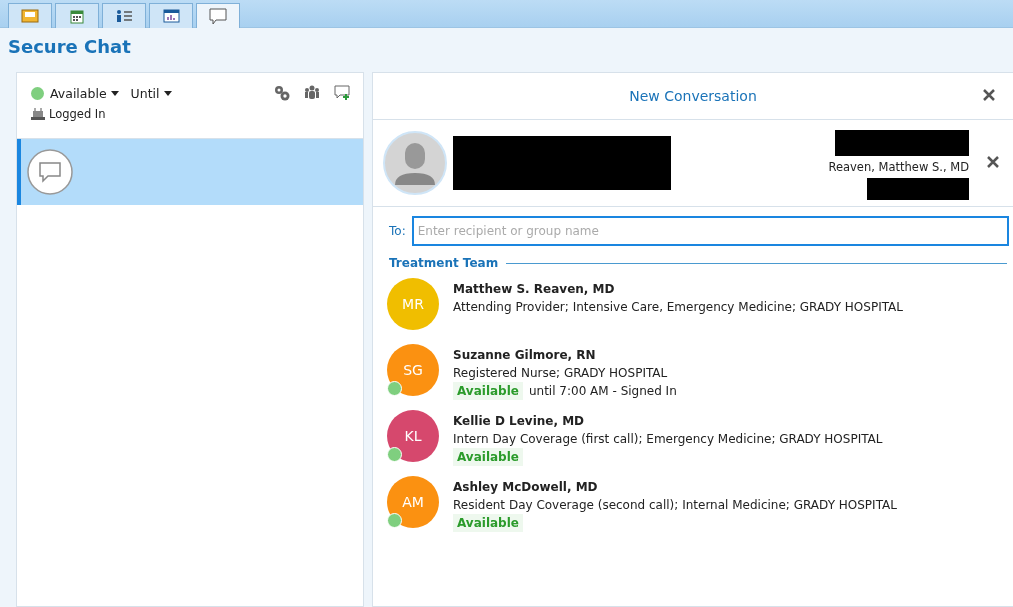 The height and width of the screenshot is (607, 1013). What do you see at coordinates (30, 16) in the screenshot?
I see `inbox-icon` at bounding box center [30, 16].